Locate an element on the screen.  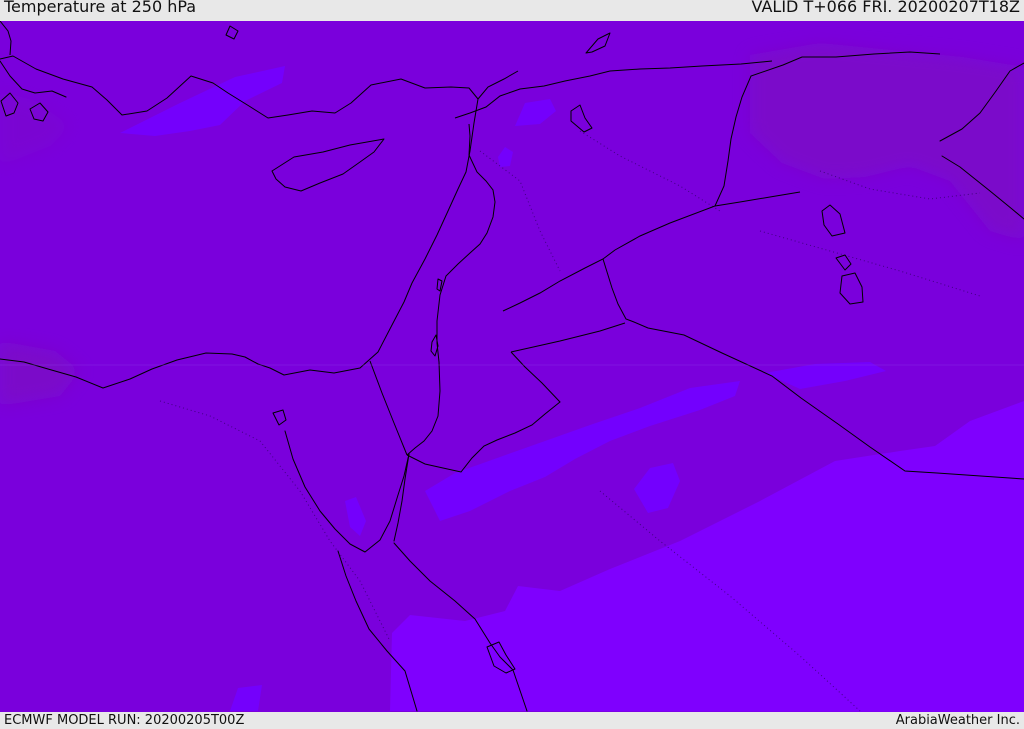
valid-time-label: VALID T+066 FRI. 20200207T18Z is located at coordinates (885, 8).